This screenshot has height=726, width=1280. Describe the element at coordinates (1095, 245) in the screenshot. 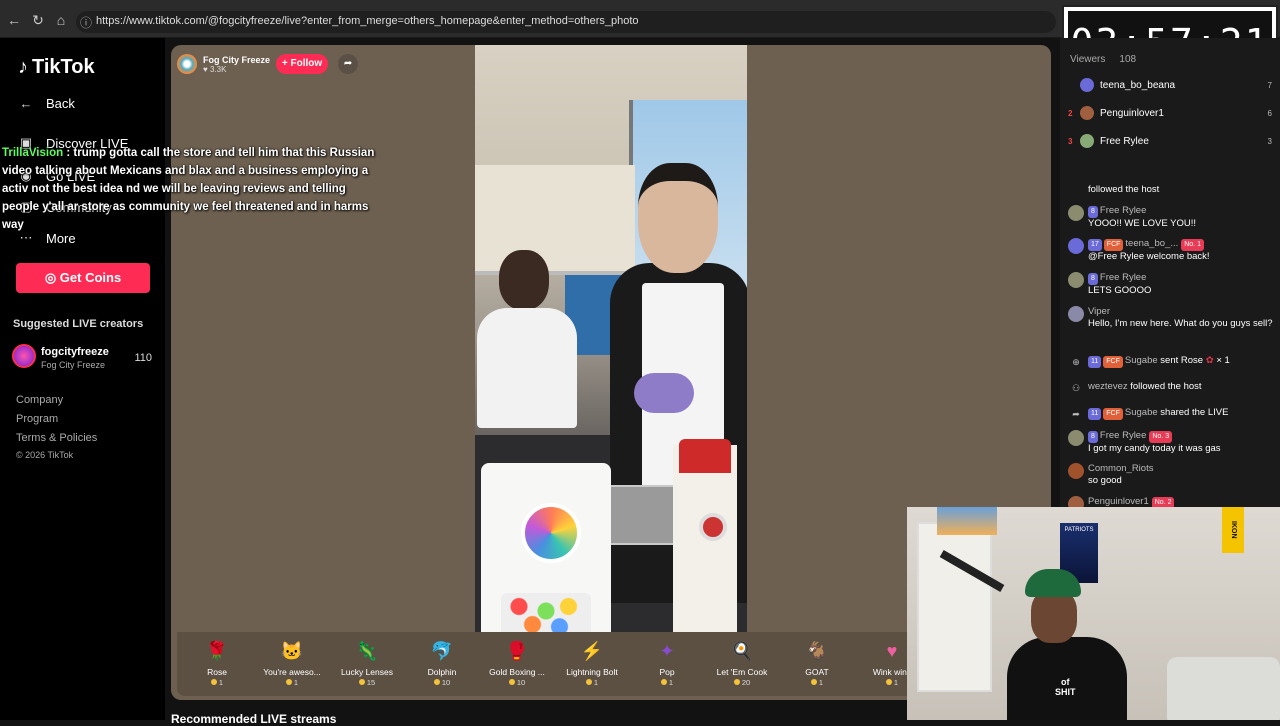

I see `level-badge: 17` at that location.